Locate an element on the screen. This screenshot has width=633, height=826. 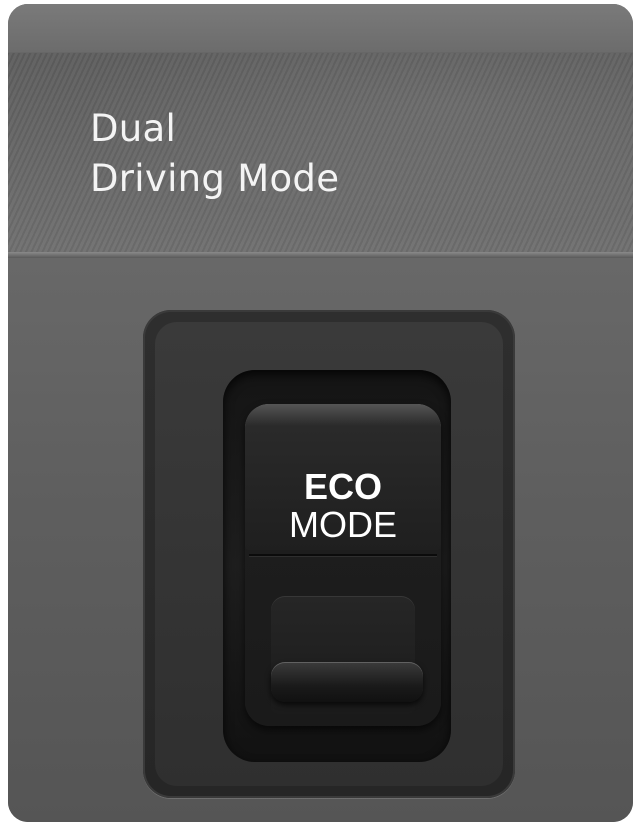
feature-title: Dual Driving Mode is located at coordinates (214, 154).